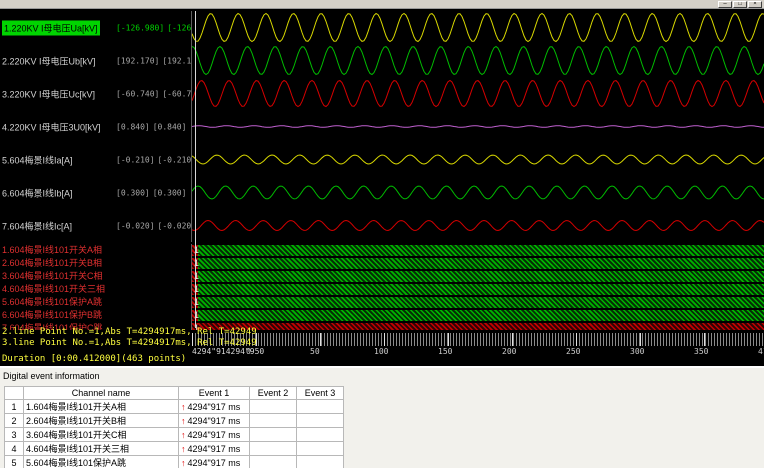 The image size is (764, 468). I want to click on axis-tick-label: 350, so click(701, 351).